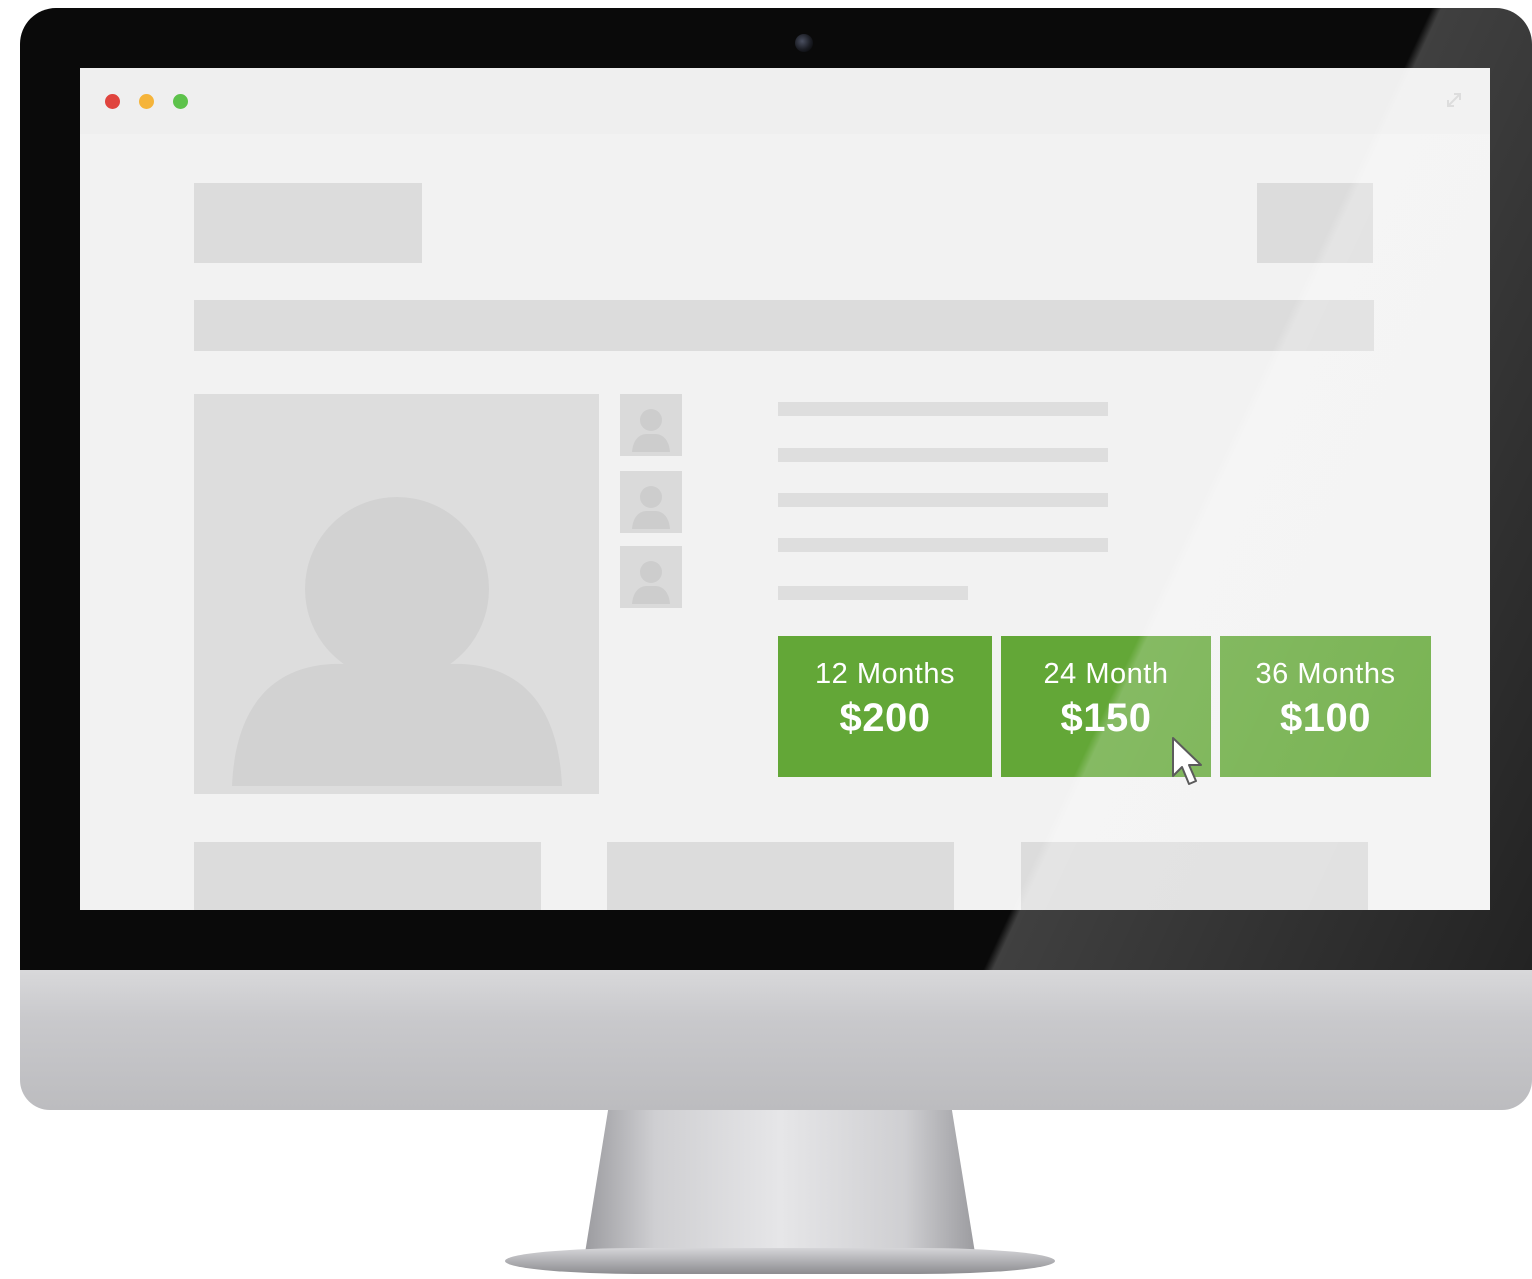  What do you see at coordinates (804, 43) in the screenshot?
I see `webcam-icon` at bounding box center [804, 43].